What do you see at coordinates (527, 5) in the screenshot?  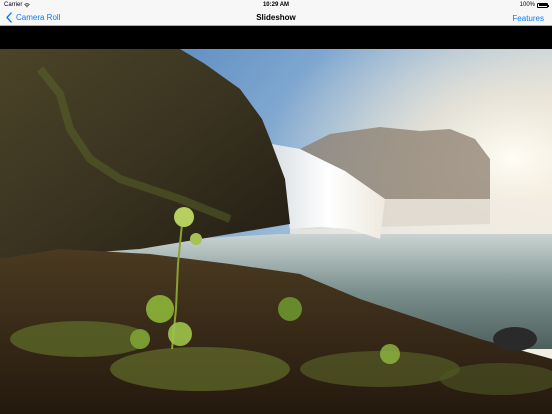 I see `battery-percent: 100%` at bounding box center [527, 5].